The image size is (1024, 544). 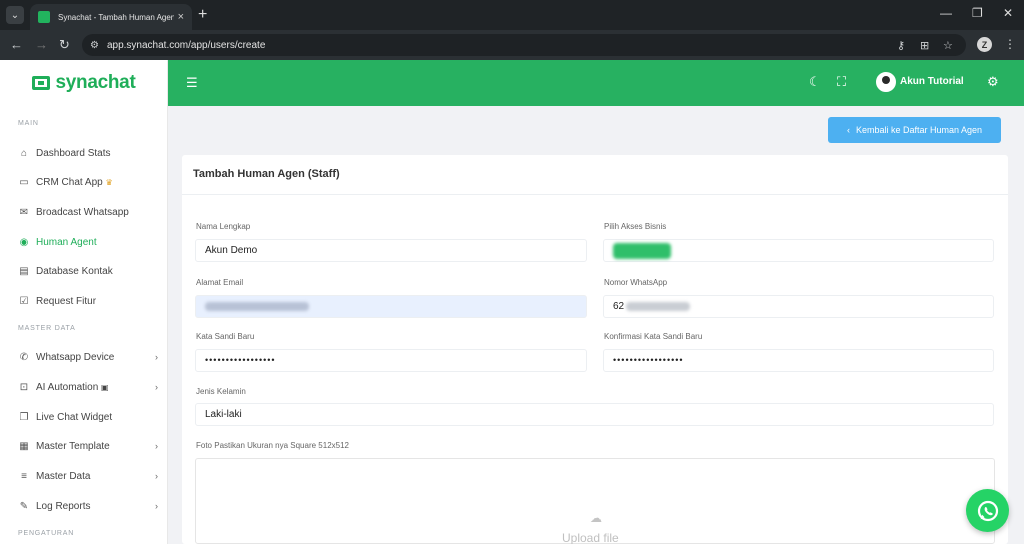 What do you see at coordinates (993, 82) in the screenshot?
I see `settings-gear-icon: ⚙` at bounding box center [993, 82].